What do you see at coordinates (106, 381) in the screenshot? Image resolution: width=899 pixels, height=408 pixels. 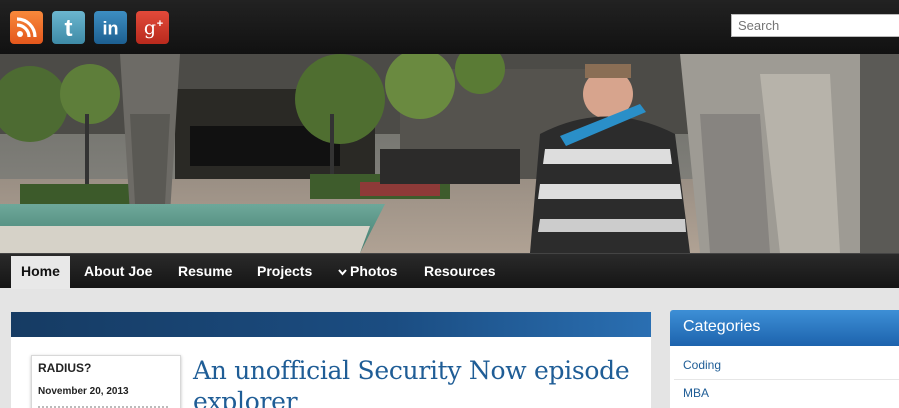 I see `post-meta-box: RADIUS? November 20, 2013` at bounding box center [106, 381].